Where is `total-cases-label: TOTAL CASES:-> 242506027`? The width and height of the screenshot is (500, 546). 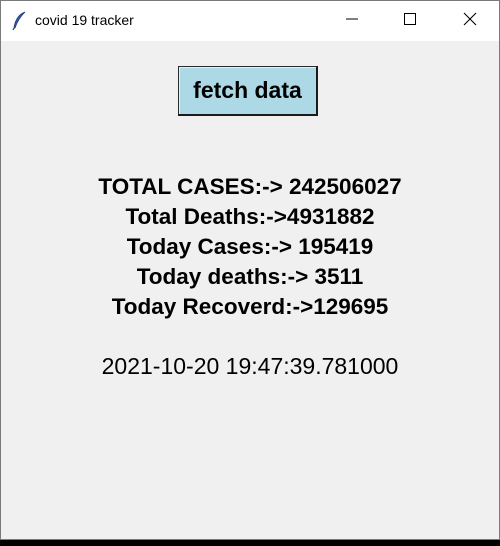 total-cases-label: TOTAL CASES:-> 242506027 is located at coordinates (250, 186).